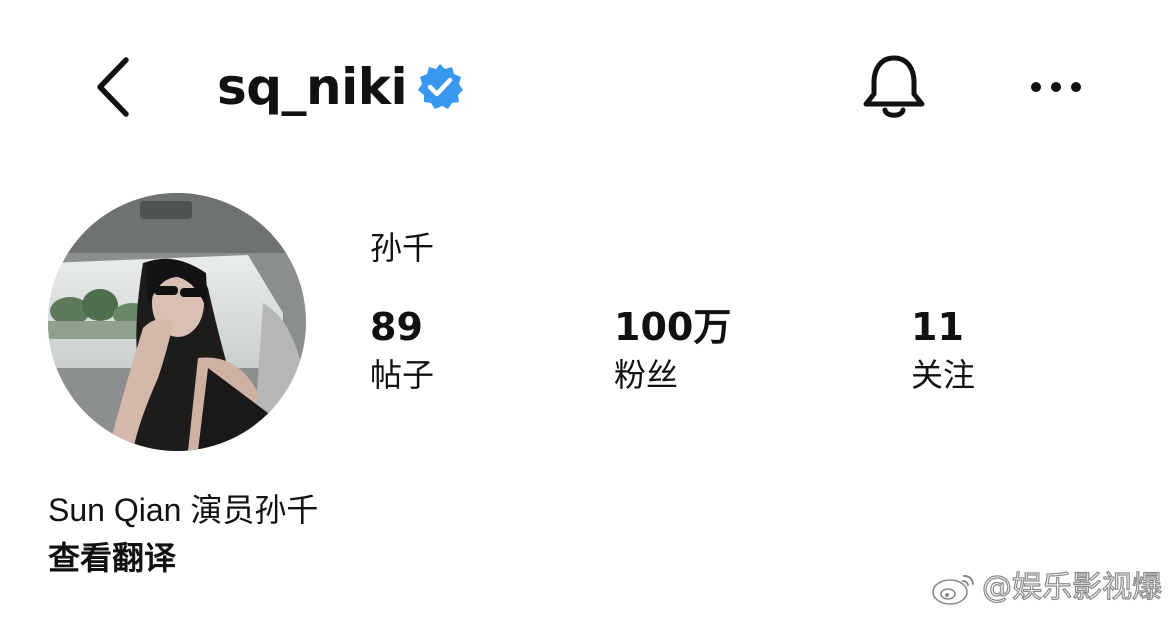  I want to click on followers-label: 粉丝, so click(646, 375).